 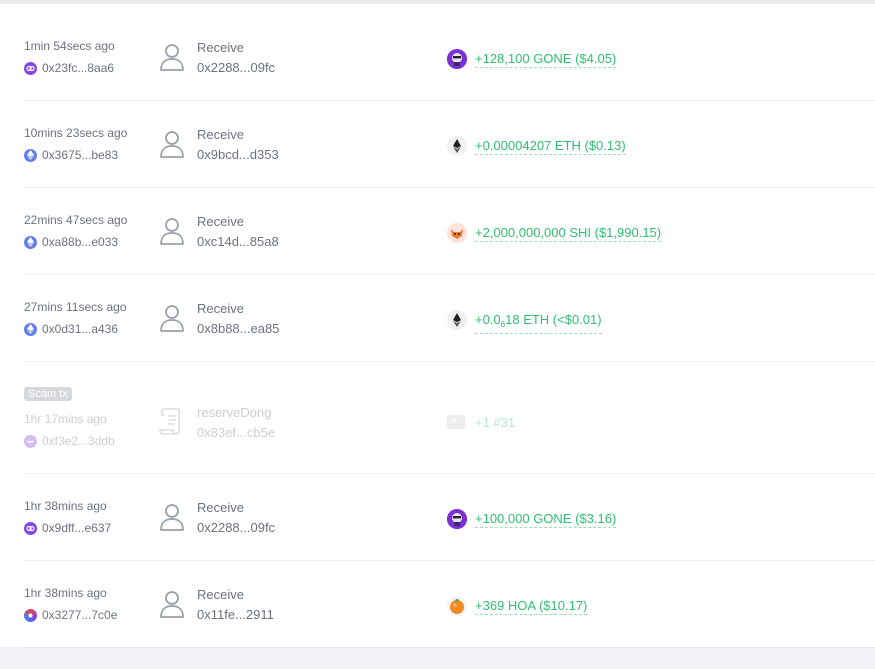 What do you see at coordinates (76, 133) in the screenshot?
I see `tx-time: 10mins 23secs ago` at bounding box center [76, 133].